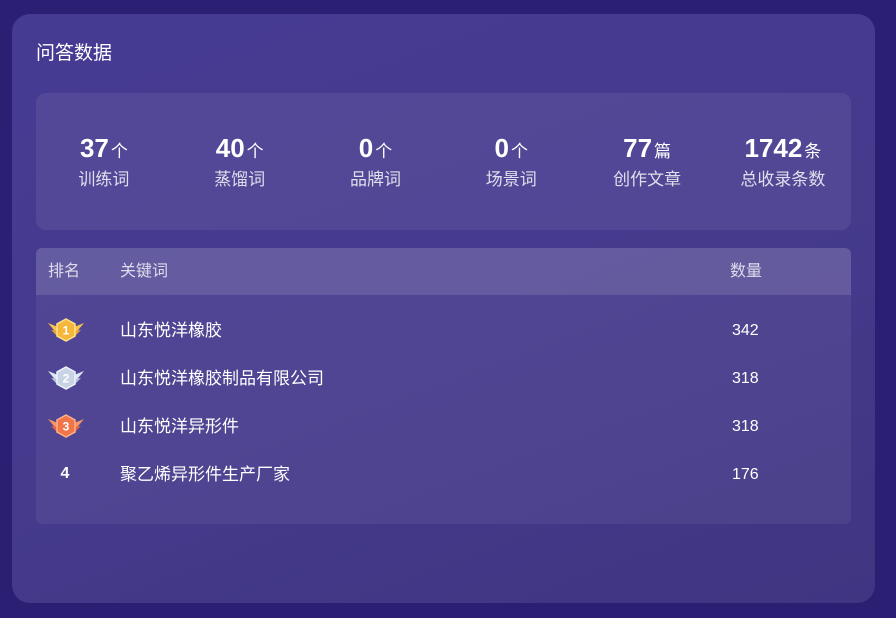 Image resolution: width=896 pixels, height=618 pixels. I want to click on silver-medal-icon: 2, so click(66, 378).